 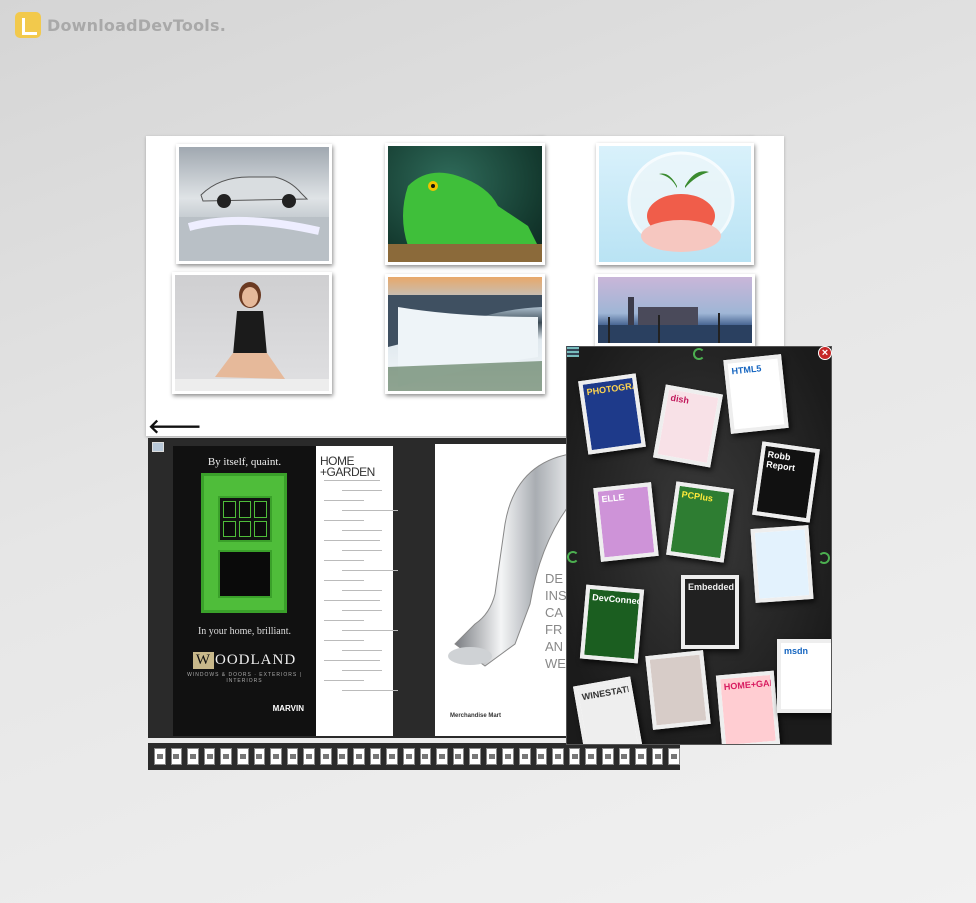 I want to click on magazine-cover: dish, so click(x=688, y=426).